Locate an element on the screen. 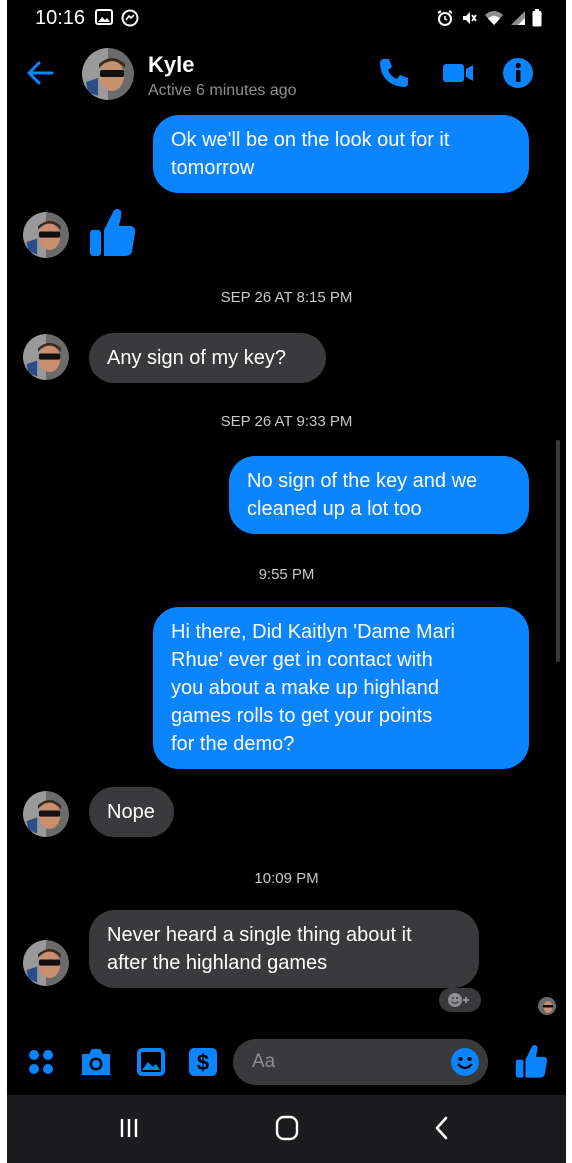 The image size is (572, 1163). contact-name: Kyle is located at coordinates (171, 64).